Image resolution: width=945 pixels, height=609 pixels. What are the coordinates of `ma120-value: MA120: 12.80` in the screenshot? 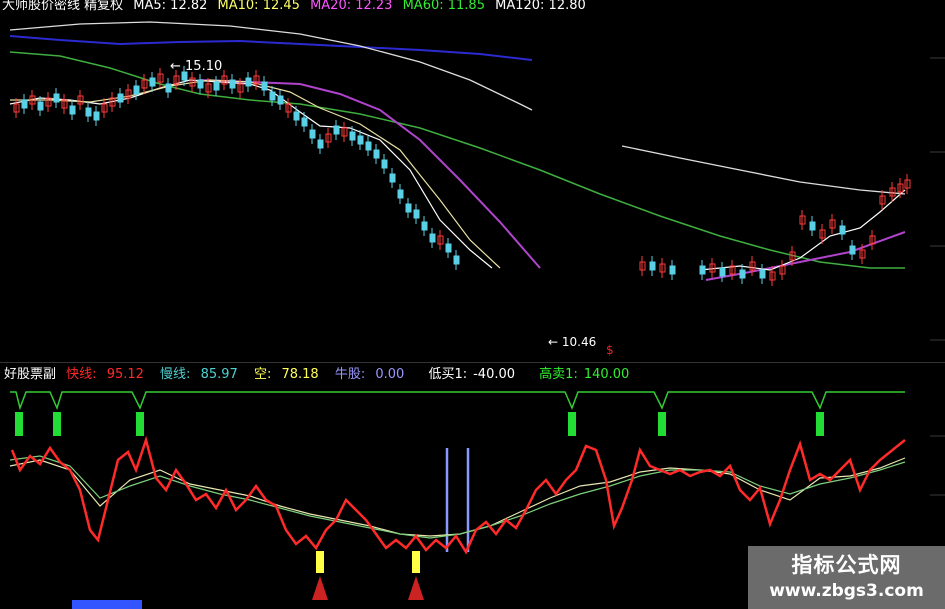 It's located at (540, 6).